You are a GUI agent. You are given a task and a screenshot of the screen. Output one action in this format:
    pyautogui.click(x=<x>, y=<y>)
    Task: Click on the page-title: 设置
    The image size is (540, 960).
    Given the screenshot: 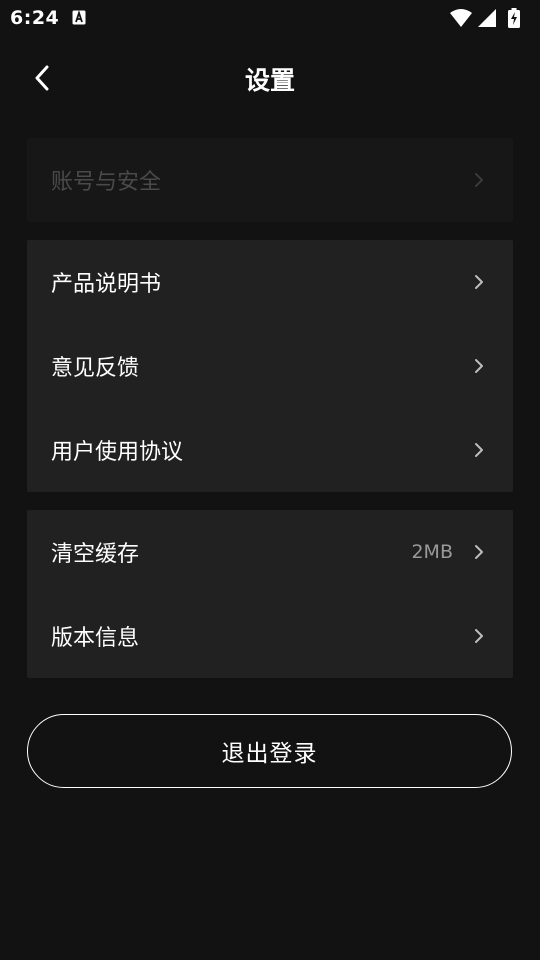 What is the action you would take?
    pyautogui.click(x=269, y=80)
    